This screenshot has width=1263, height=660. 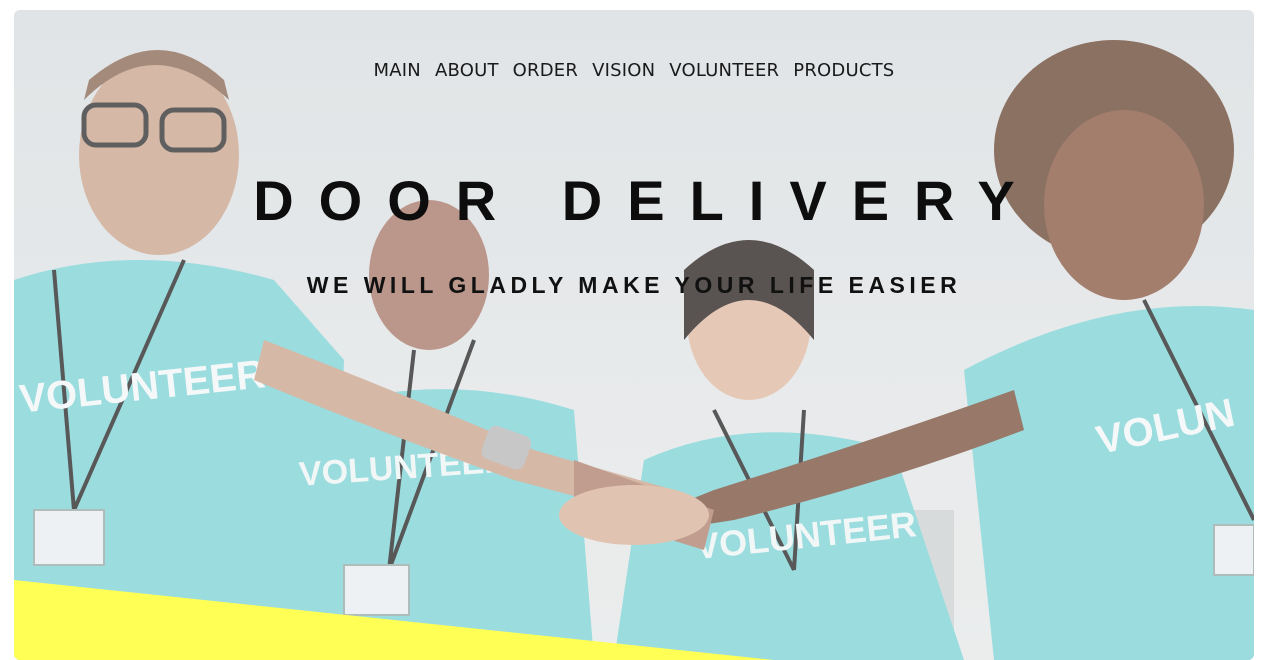 What do you see at coordinates (646, 200) in the screenshot?
I see `hero-title: DOOR DELIVERY` at bounding box center [646, 200].